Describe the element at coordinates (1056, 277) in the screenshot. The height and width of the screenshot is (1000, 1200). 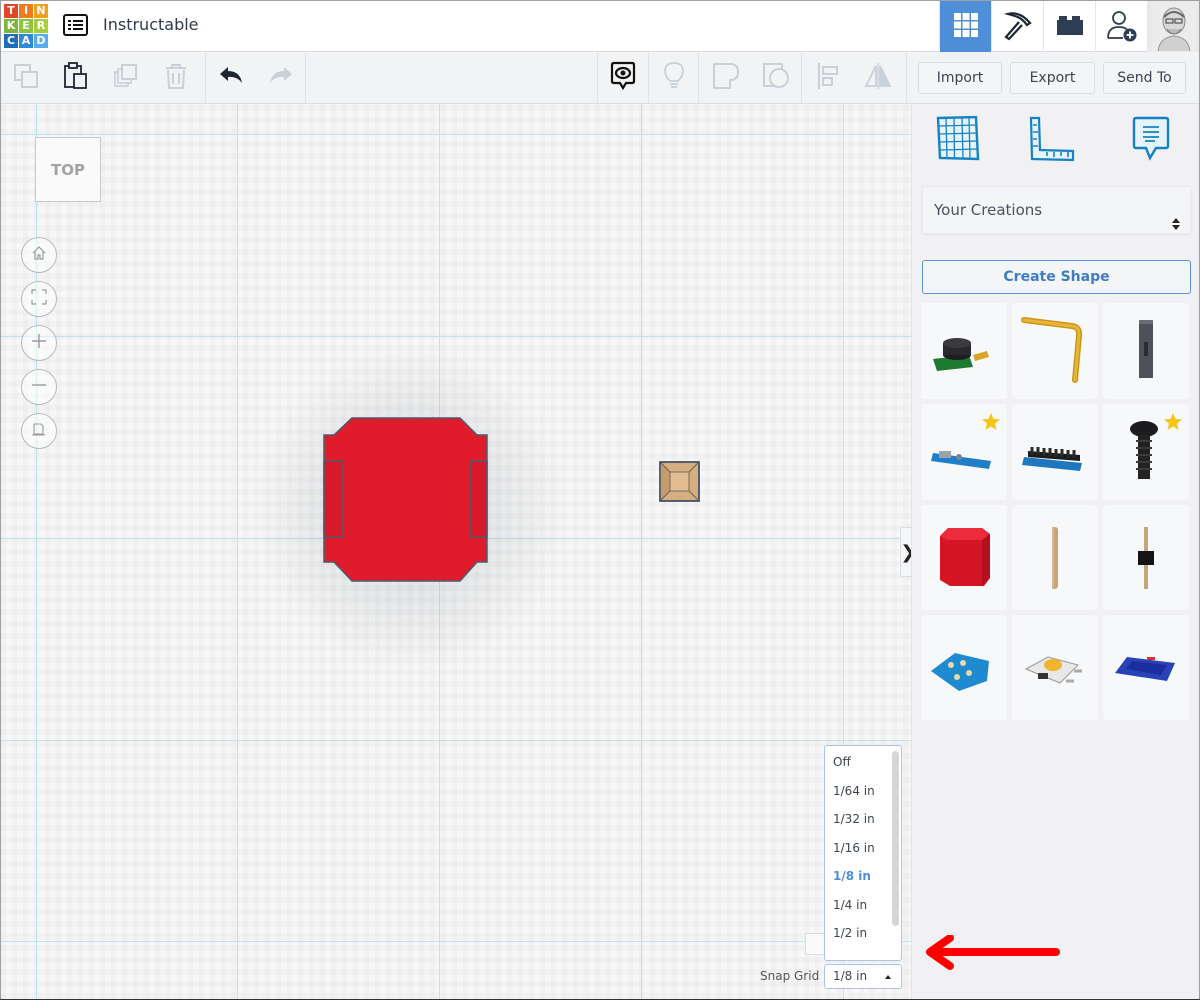
I see `create-shape-button: Create Shape` at that location.